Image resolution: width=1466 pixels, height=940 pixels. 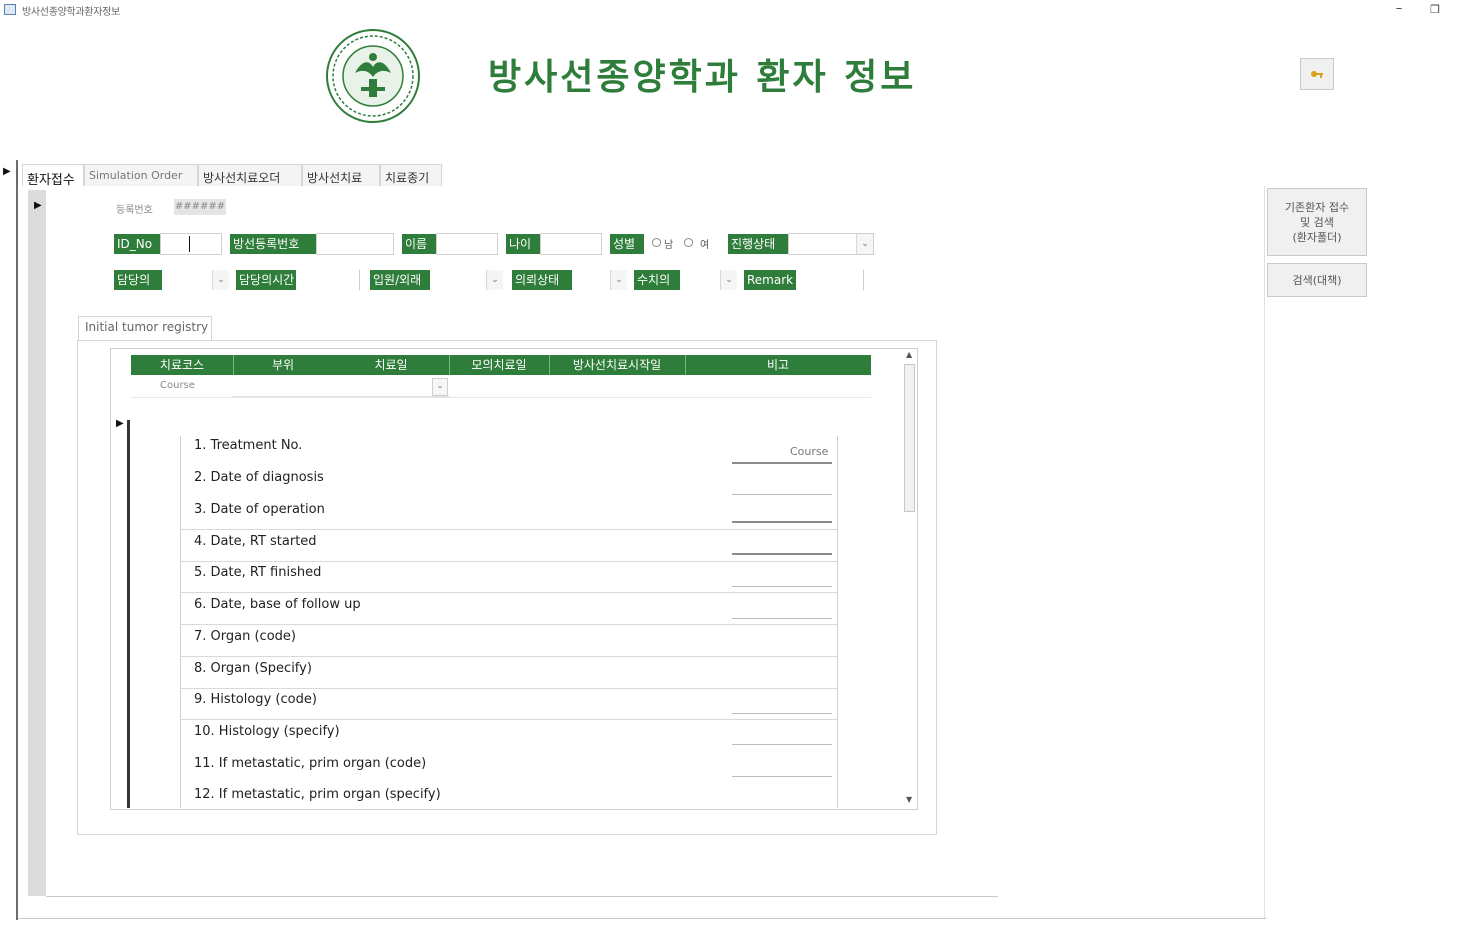 What do you see at coordinates (523, 244) in the screenshot?
I see `age-label: 나이` at bounding box center [523, 244].